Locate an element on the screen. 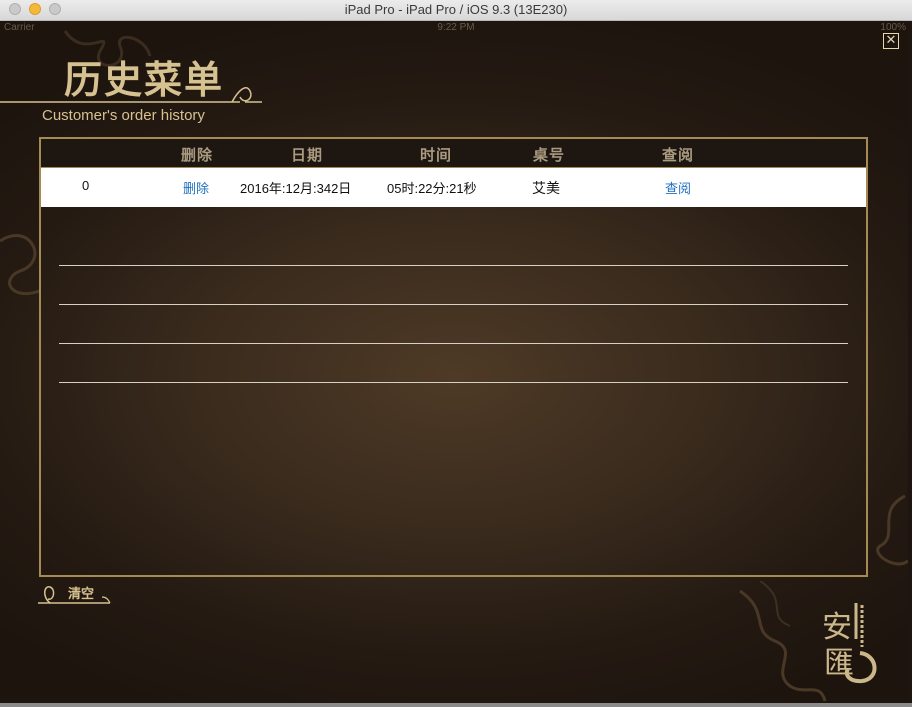 This screenshot has width=912, height=707. header-time: 时间 is located at coordinates (436, 155).